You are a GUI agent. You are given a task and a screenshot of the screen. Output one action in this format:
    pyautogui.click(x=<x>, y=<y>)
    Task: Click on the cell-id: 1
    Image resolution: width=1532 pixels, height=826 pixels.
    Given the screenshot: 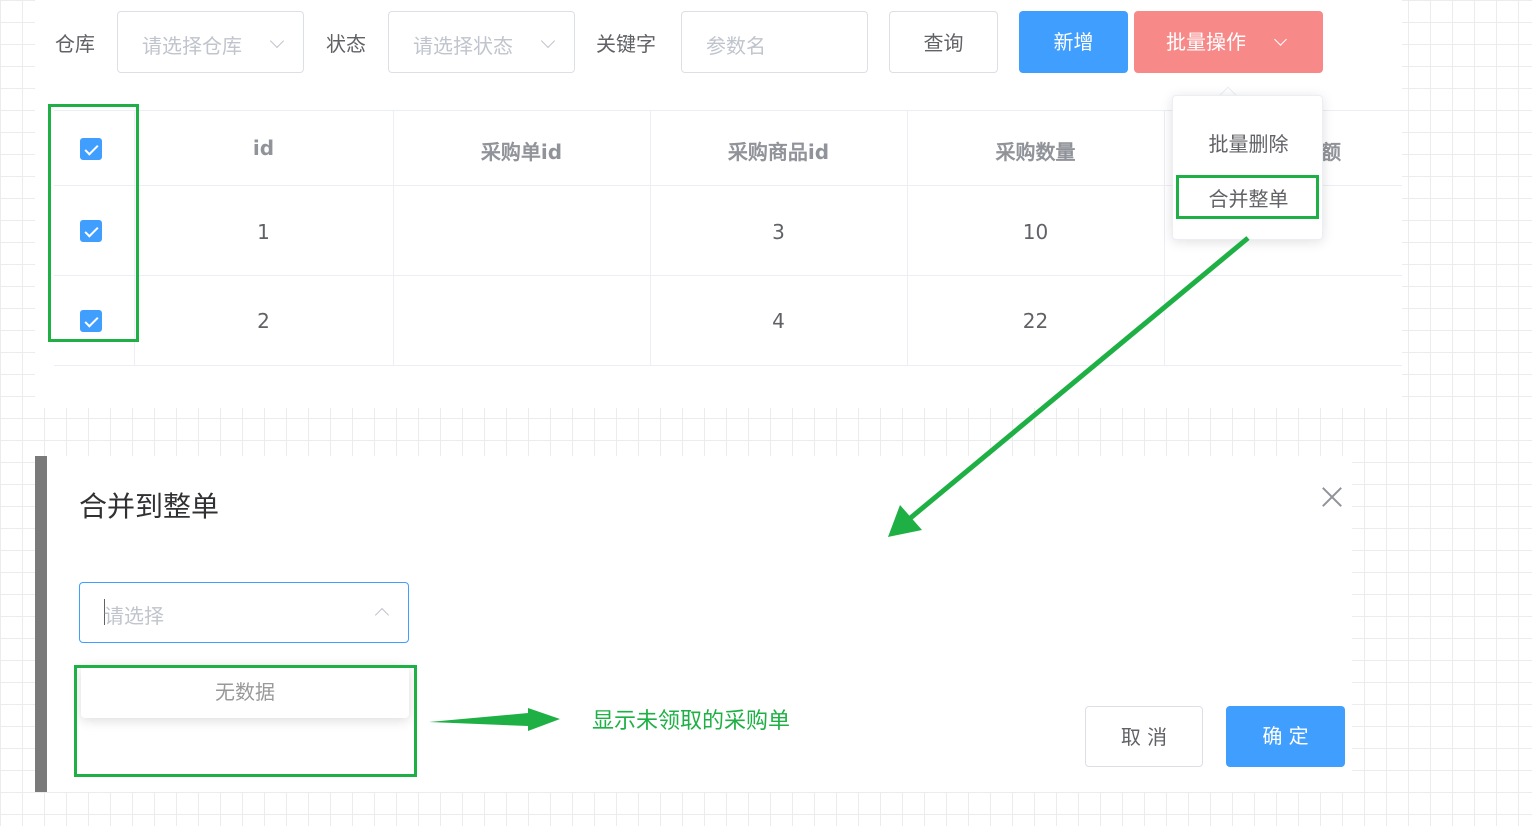 What is the action you would take?
    pyautogui.click(x=263, y=232)
    